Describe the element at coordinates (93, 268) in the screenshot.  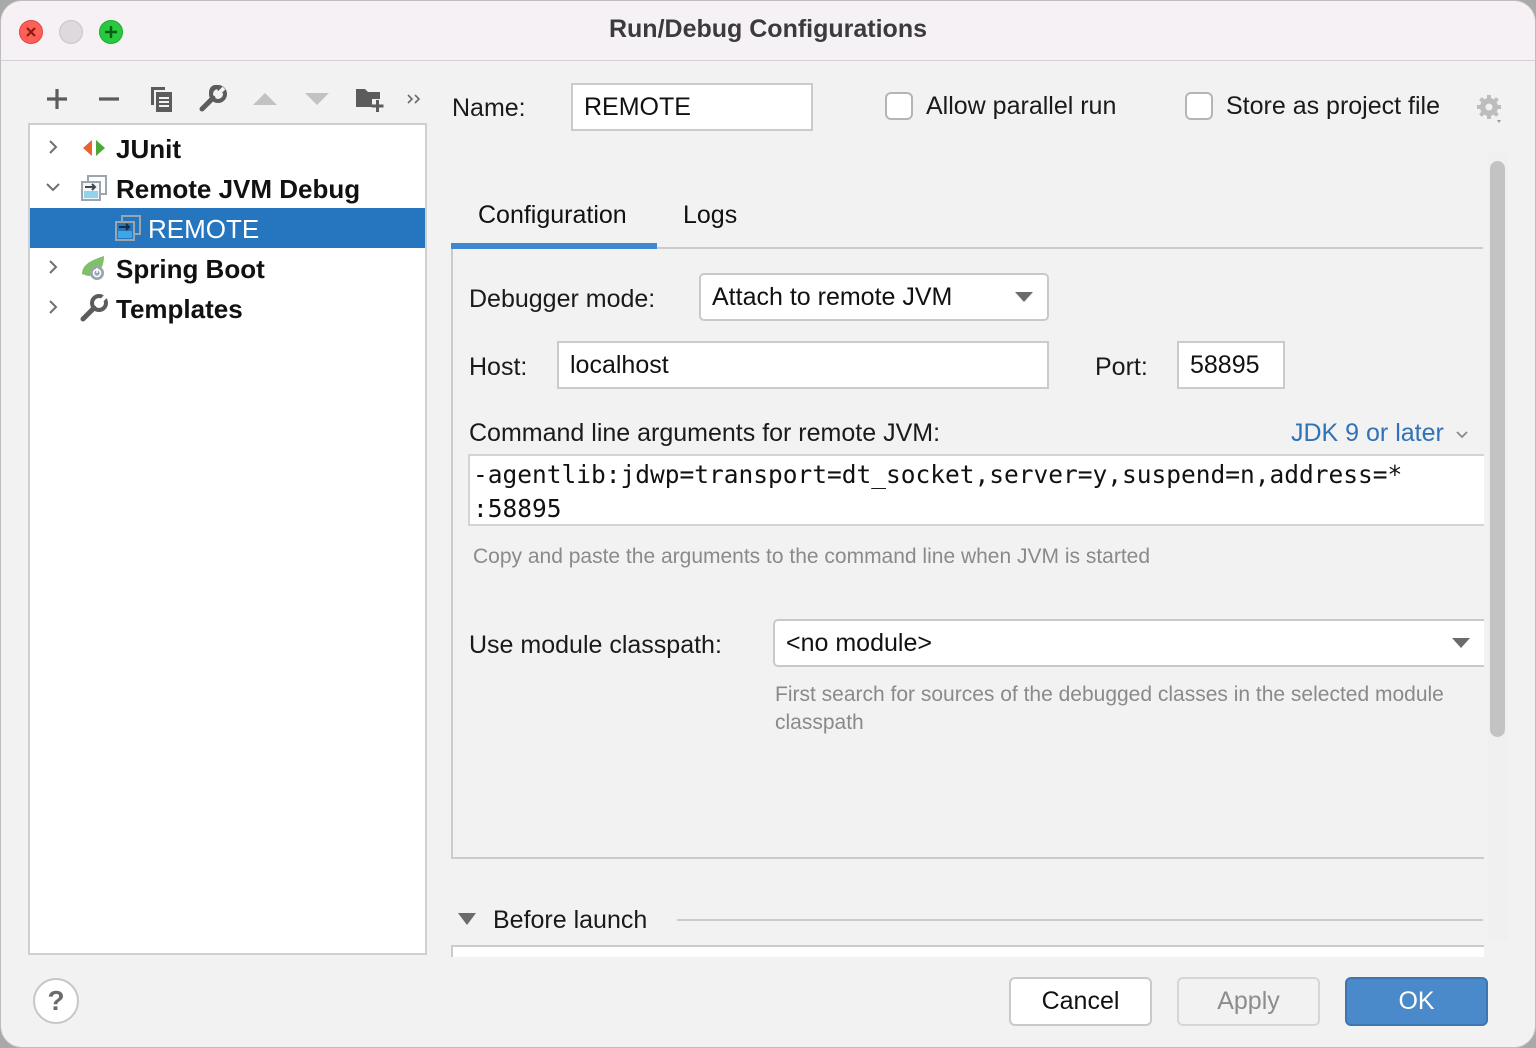
I see `spring-boot-icon` at that location.